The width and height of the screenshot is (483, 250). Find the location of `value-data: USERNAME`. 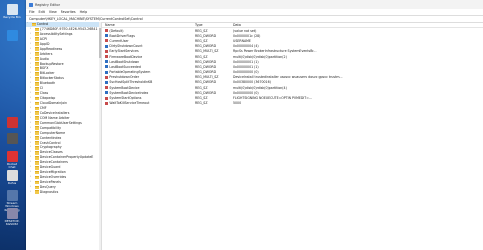

value-data: USERNAME is located at coordinates (242, 40).